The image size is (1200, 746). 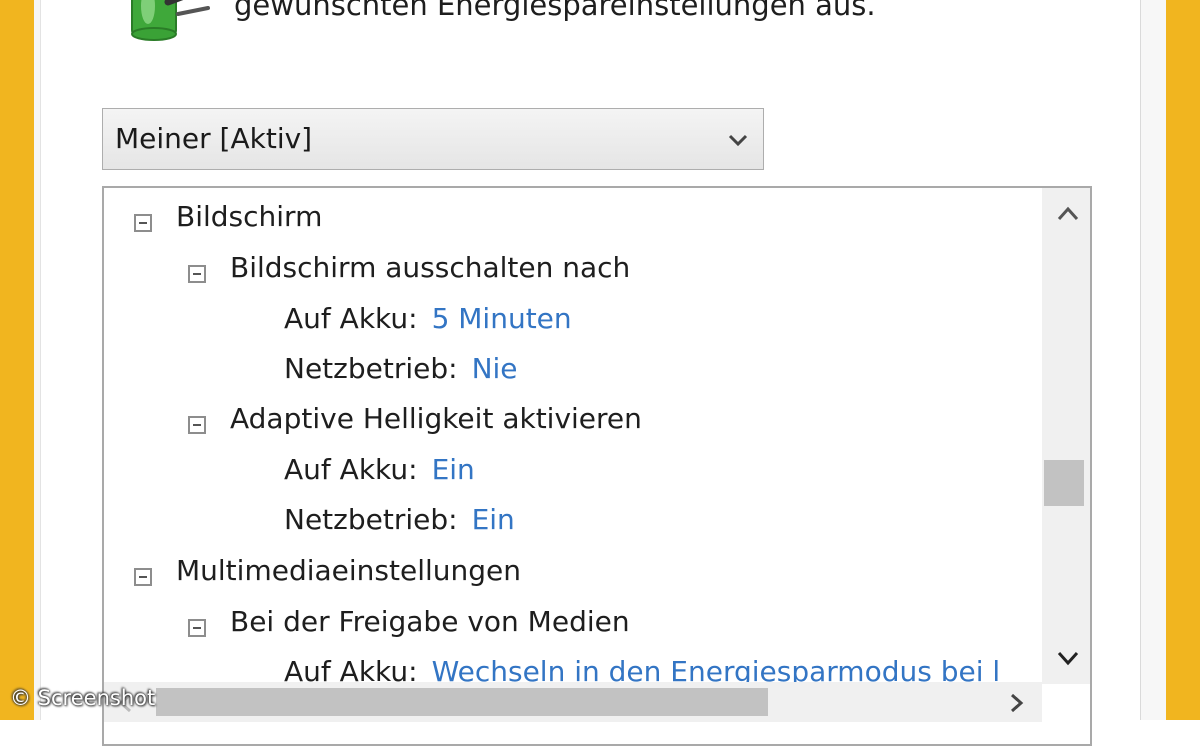 What do you see at coordinates (430, 622) in the screenshot?
I see `tree-item-media-sharing: Bei der Freigabe von Medien` at bounding box center [430, 622].